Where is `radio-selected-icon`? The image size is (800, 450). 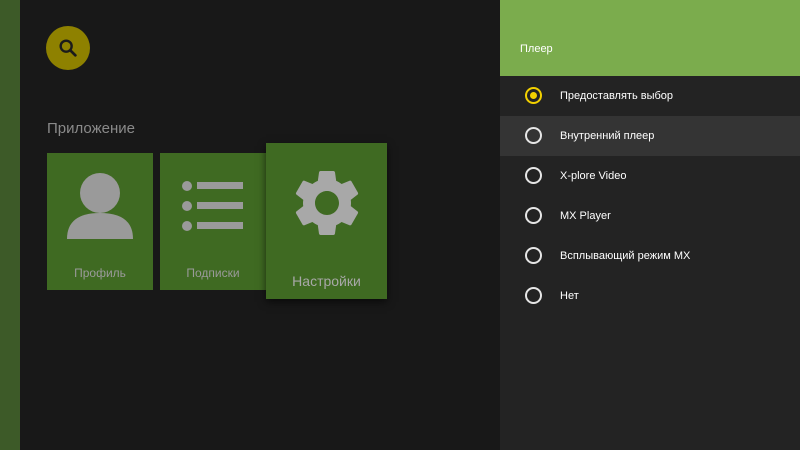
radio-selected-icon is located at coordinates (533, 95).